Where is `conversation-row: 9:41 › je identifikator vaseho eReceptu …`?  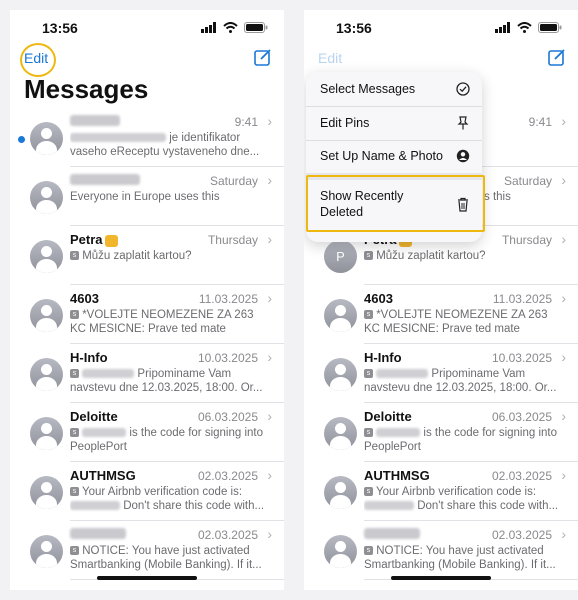 conversation-row: 9:41 › je identifikator vaseho eReceptu … is located at coordinates (147, 137).